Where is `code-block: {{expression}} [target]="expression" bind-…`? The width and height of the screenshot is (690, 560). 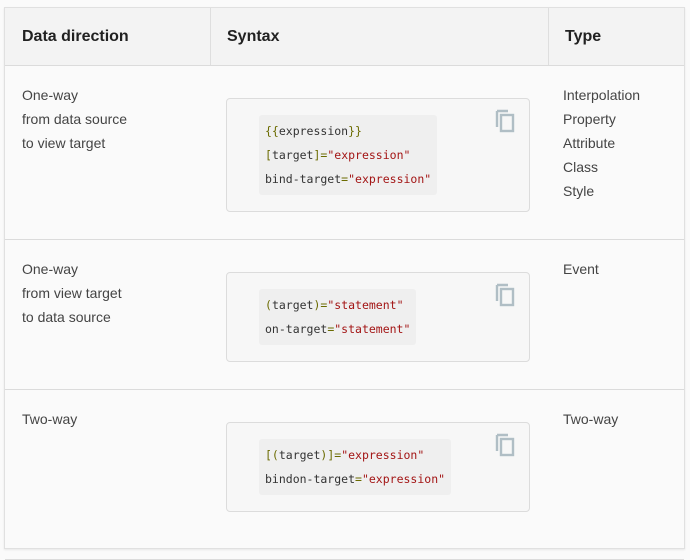 code-block: {{expression}} [target]="expression" bind-… is located at coordinates (348, 155).